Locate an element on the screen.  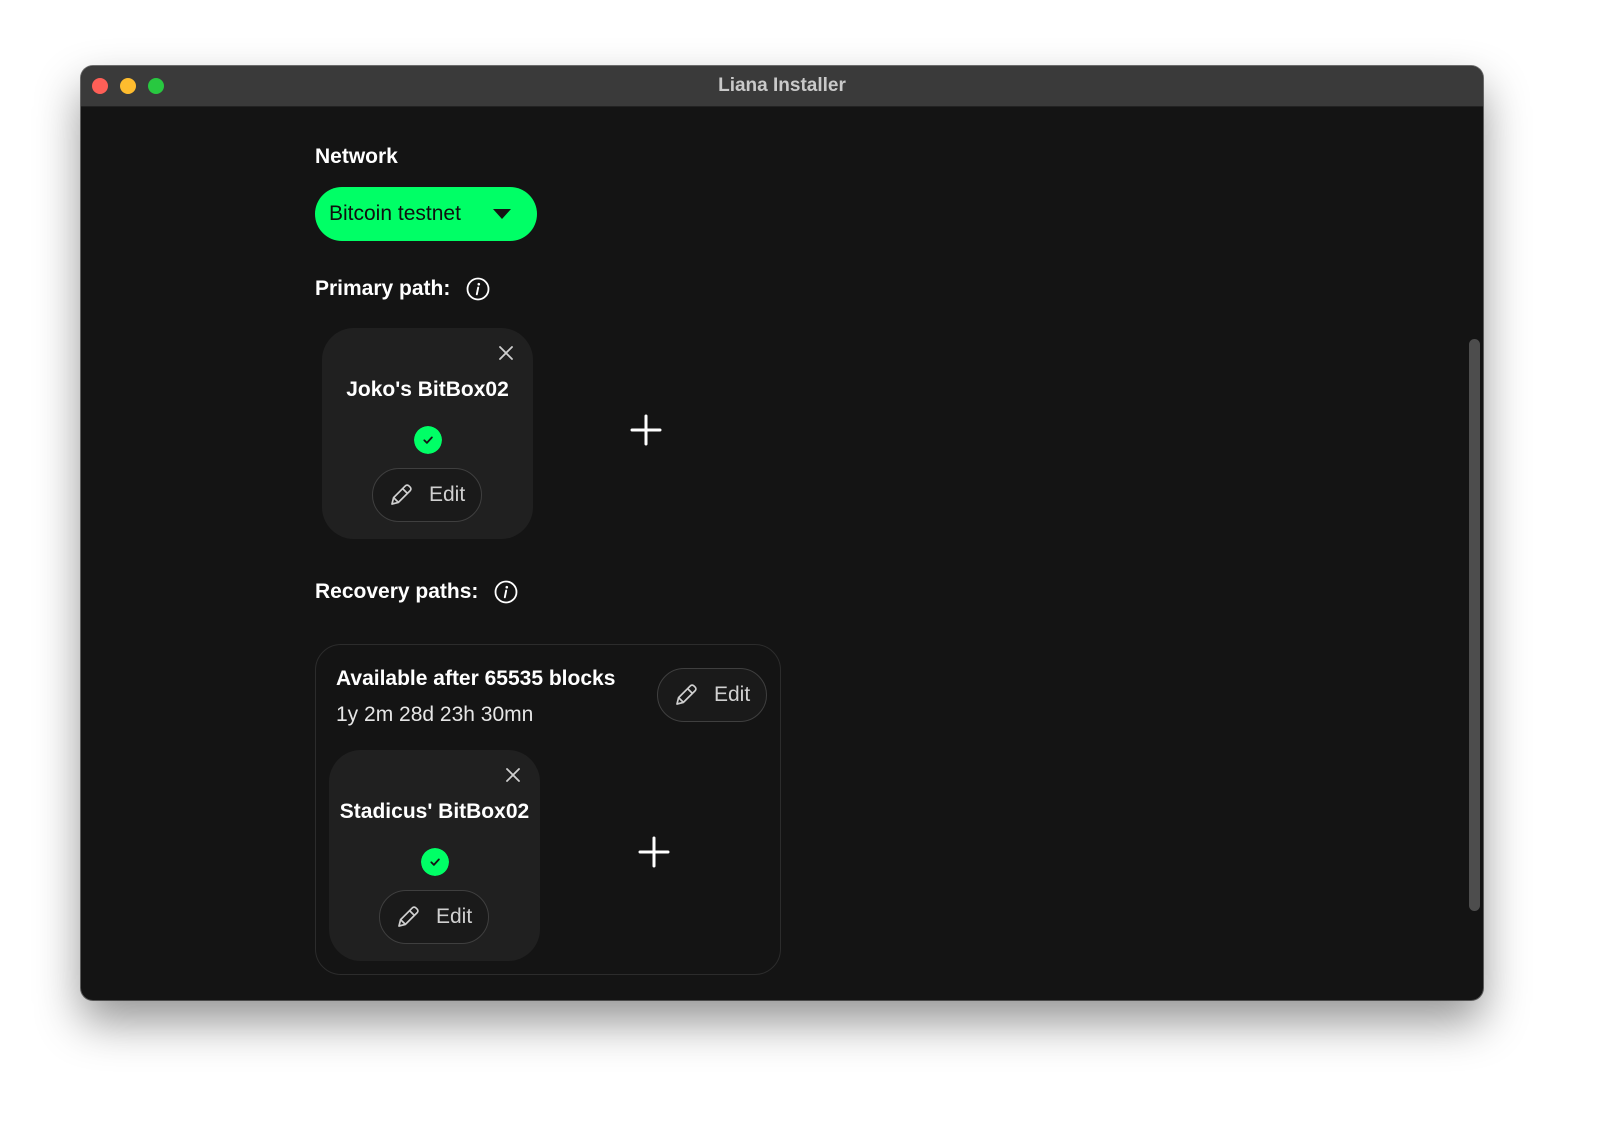
chevron-down-icon is located at coordinates (502, 214).